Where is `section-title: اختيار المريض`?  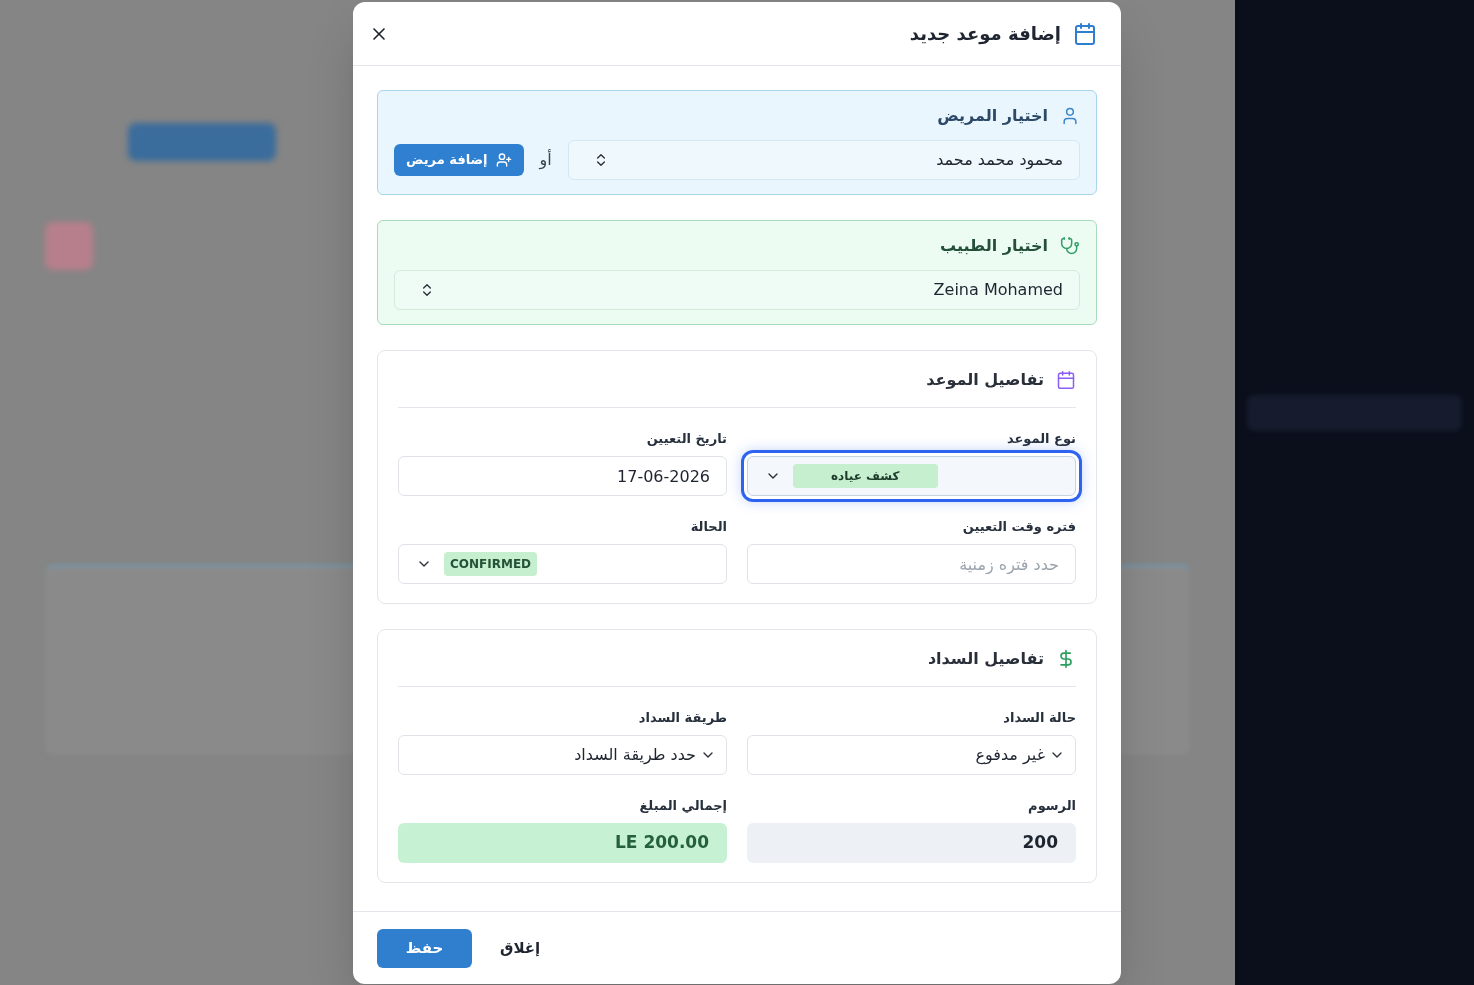
section-title: اختيار المريض is located at coordinates (992, 116).